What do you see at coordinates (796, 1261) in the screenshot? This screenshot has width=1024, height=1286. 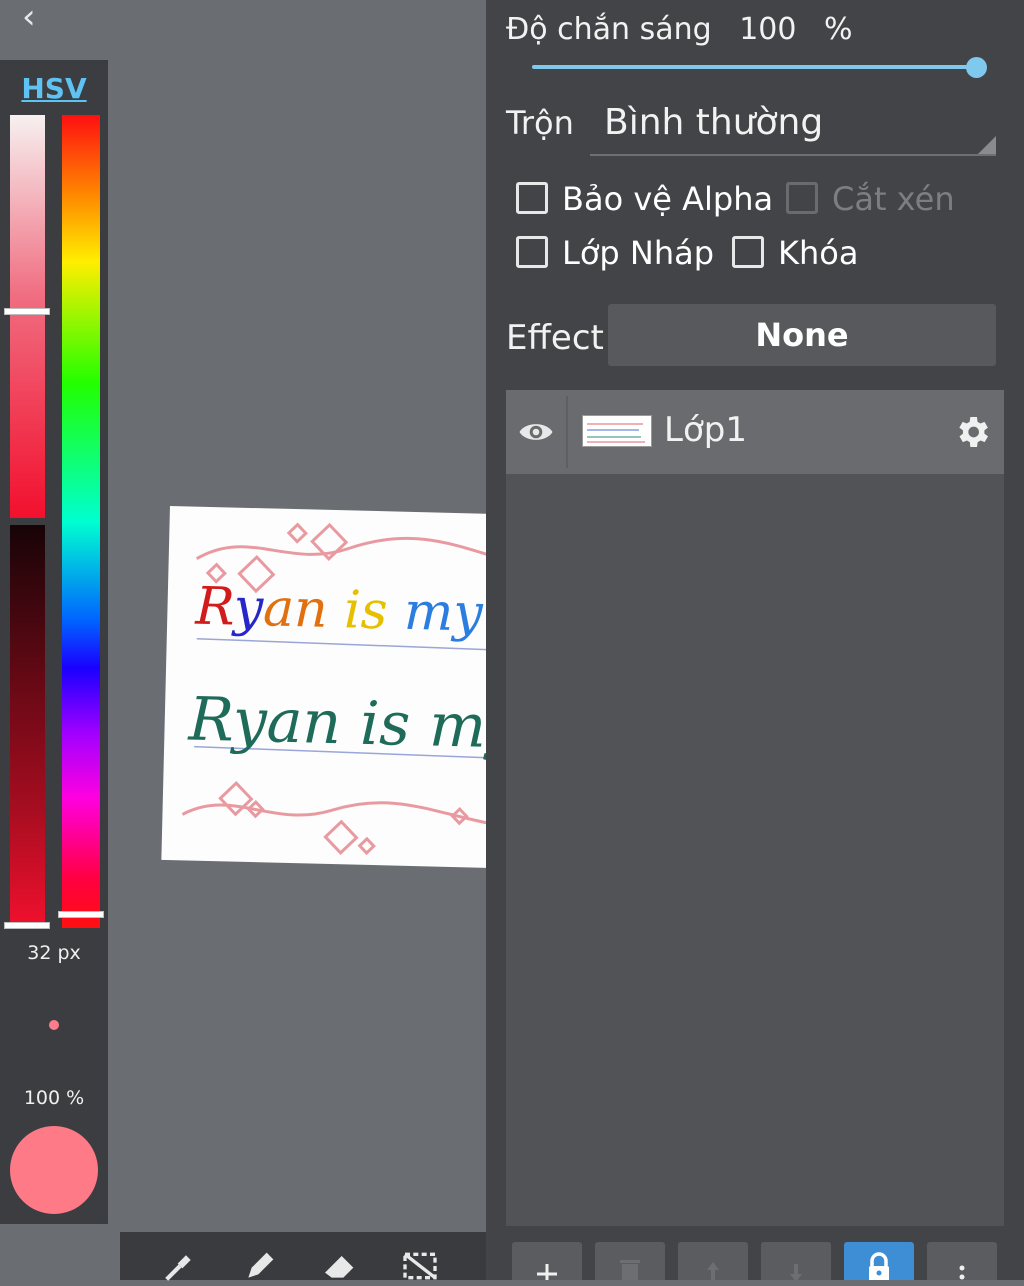 I see `move-layer-down-button` at bounding box center [796, 1261].